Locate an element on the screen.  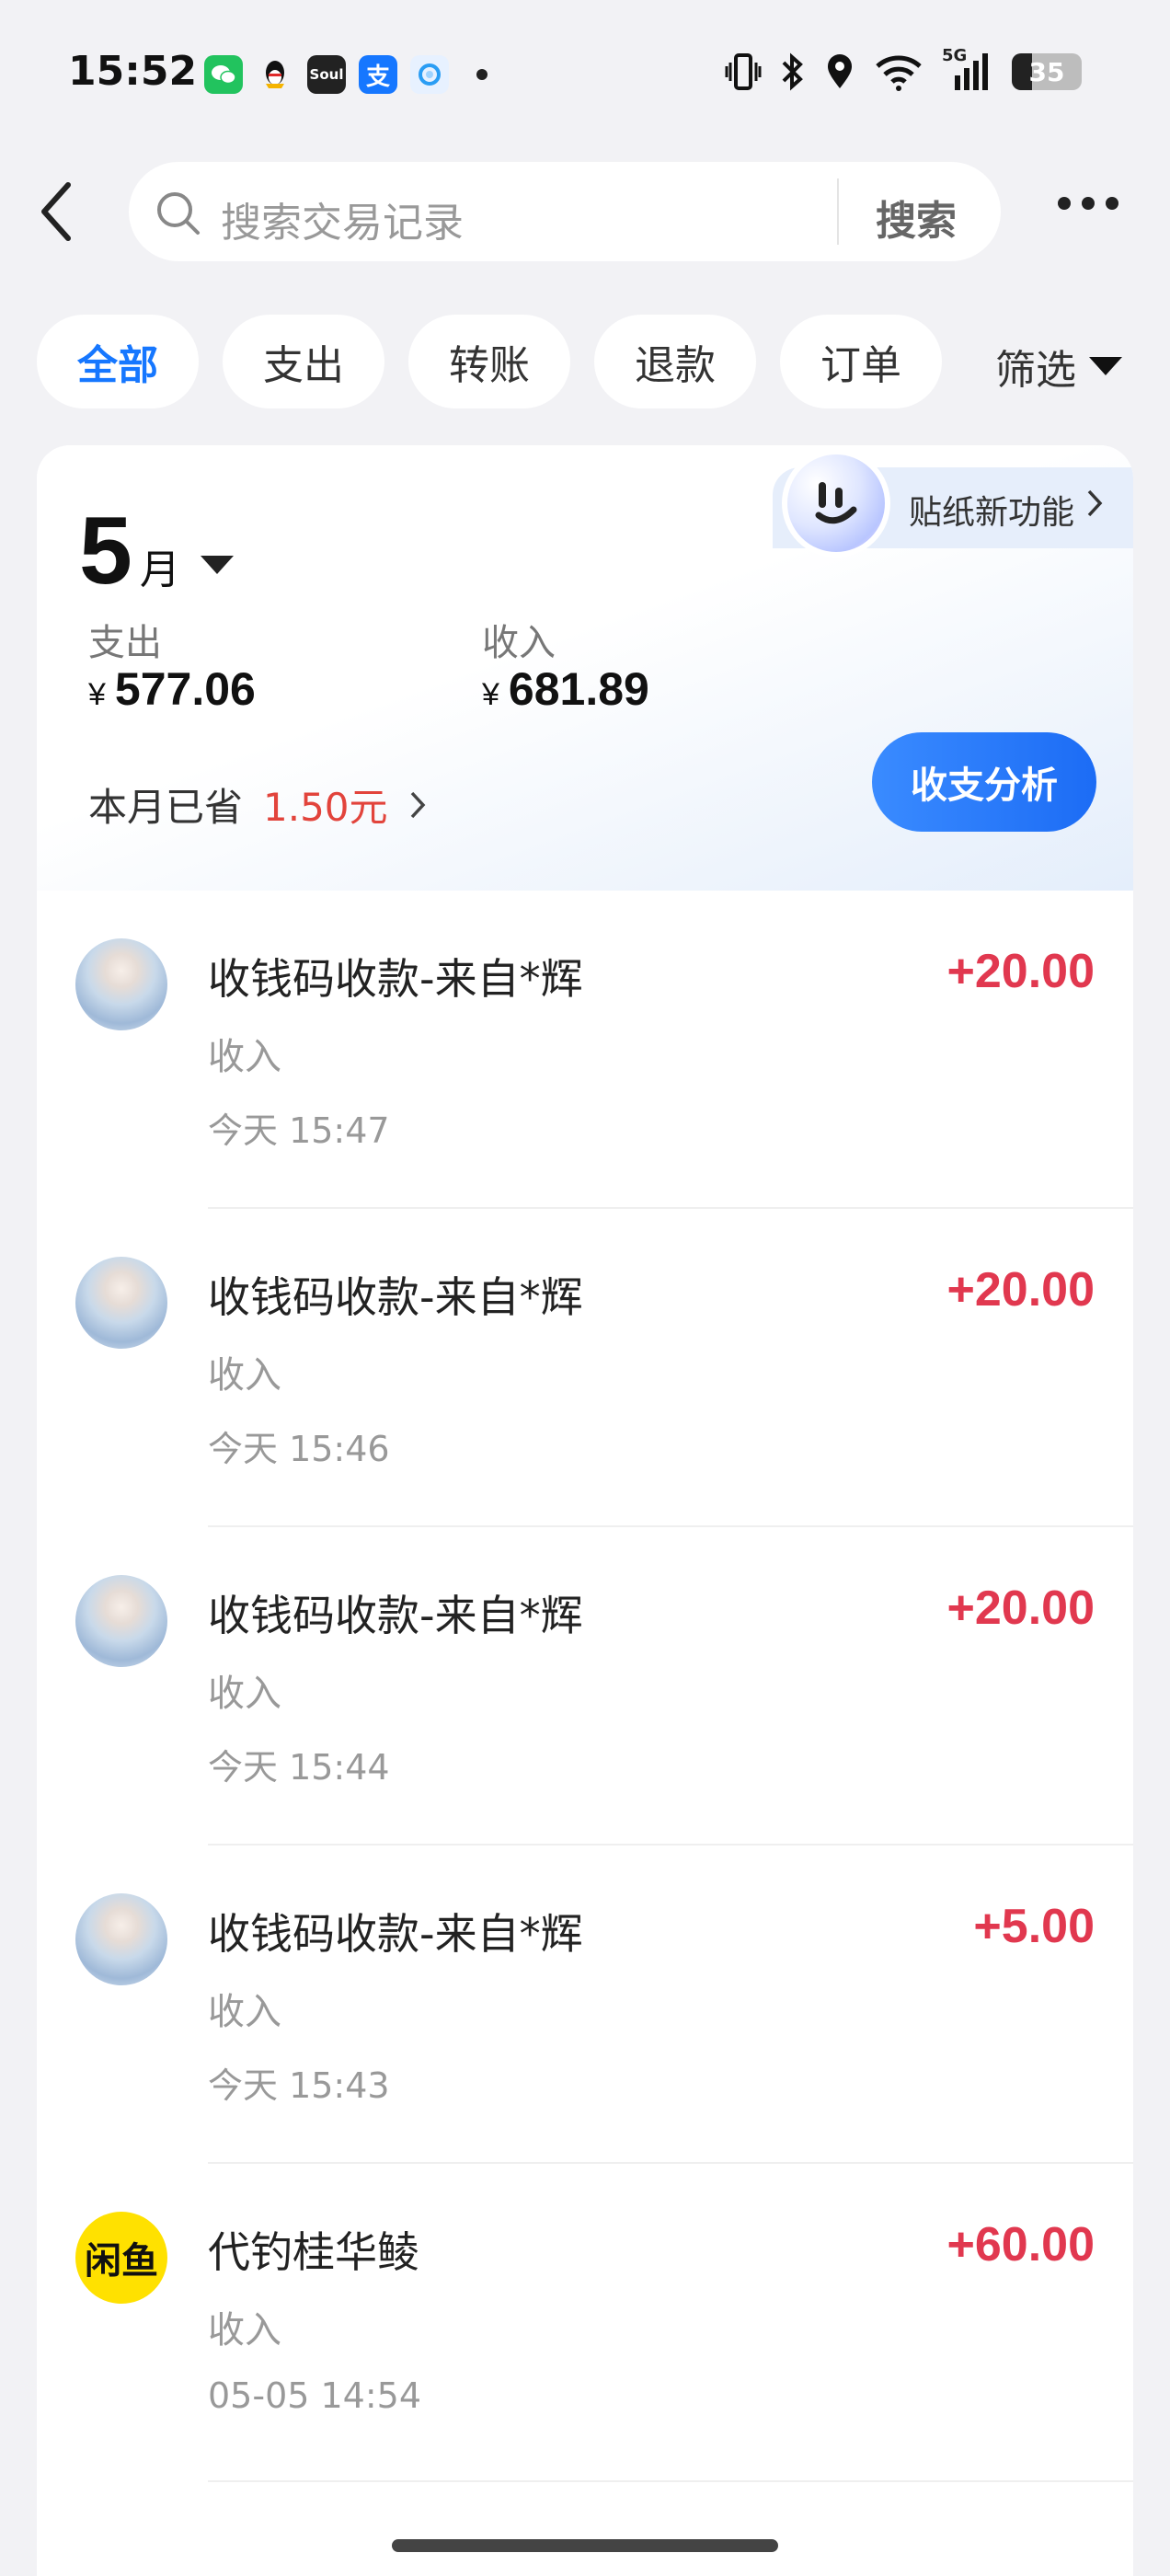
search-header: 搜索交易记录 搜索 is located at coordinates (585, 211).